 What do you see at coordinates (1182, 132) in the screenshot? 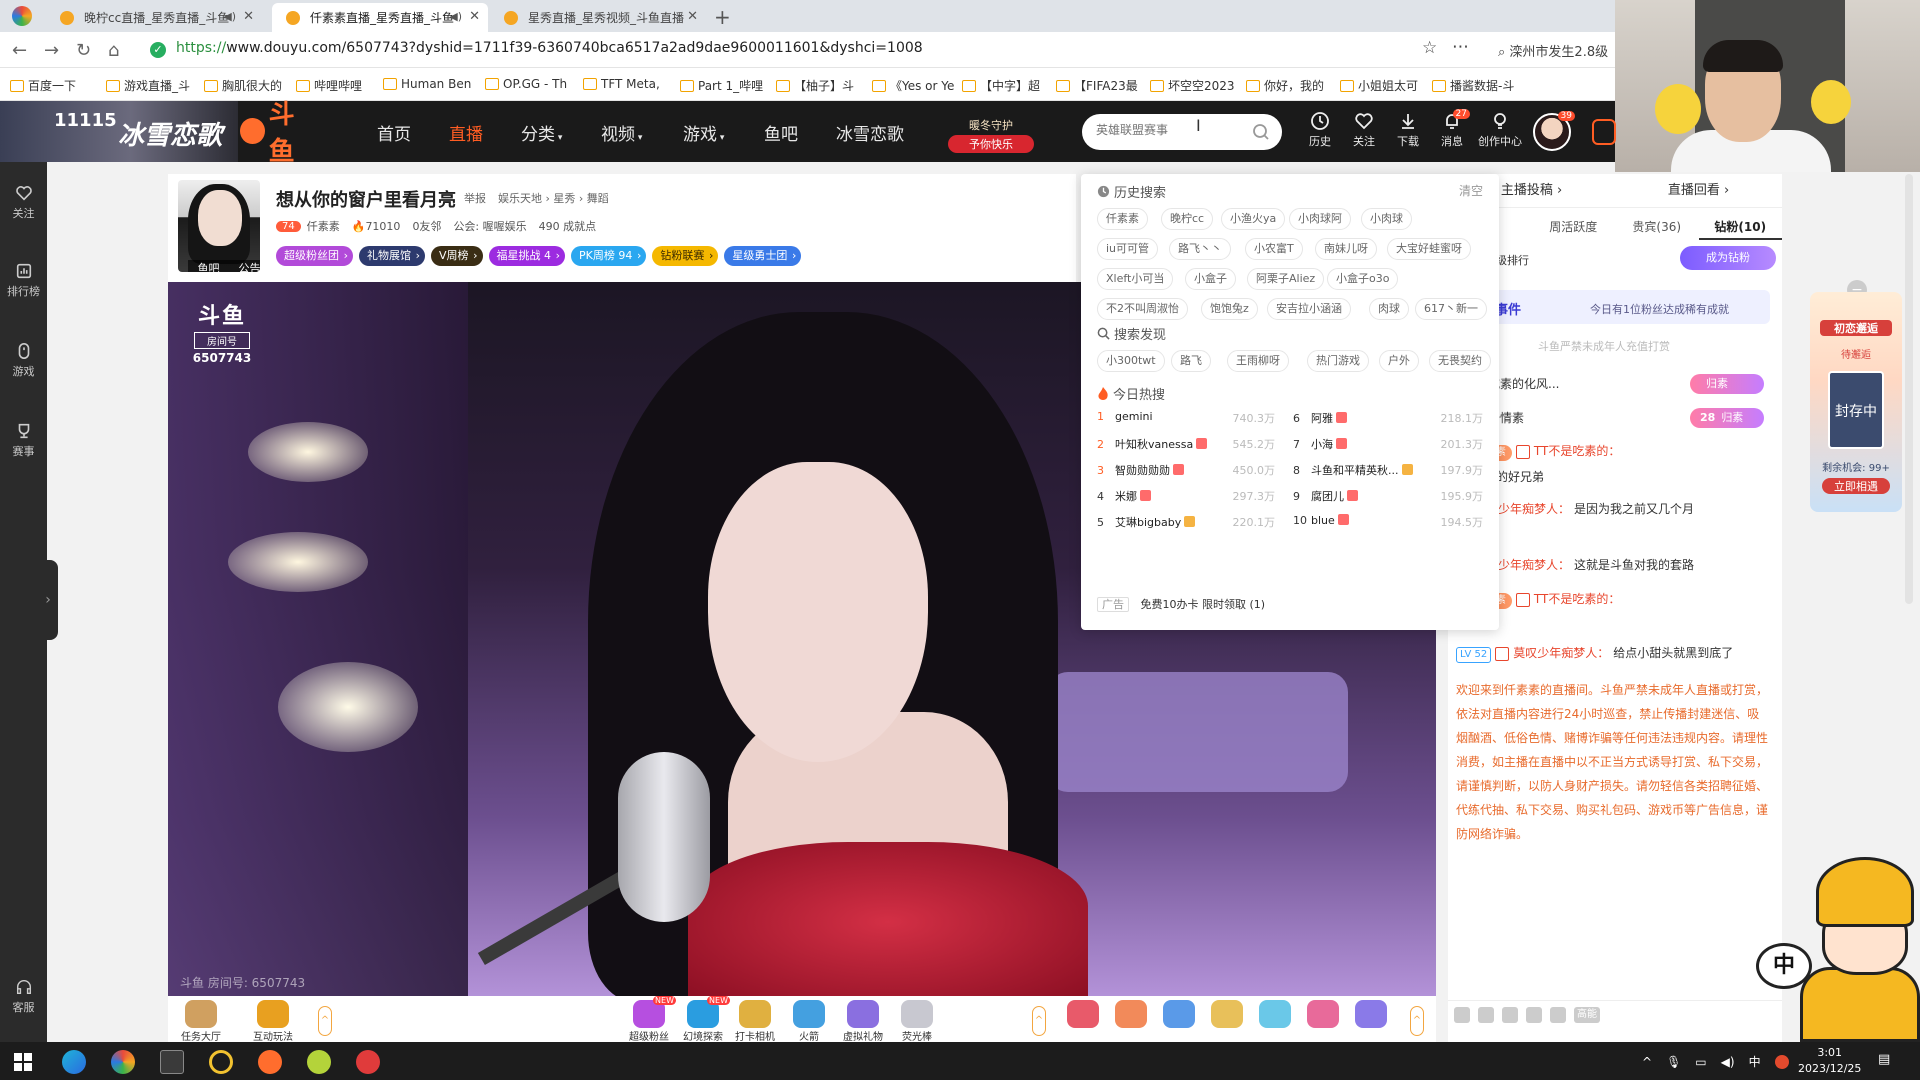
I see `search-box: I` at bounding box center [1182, 132].